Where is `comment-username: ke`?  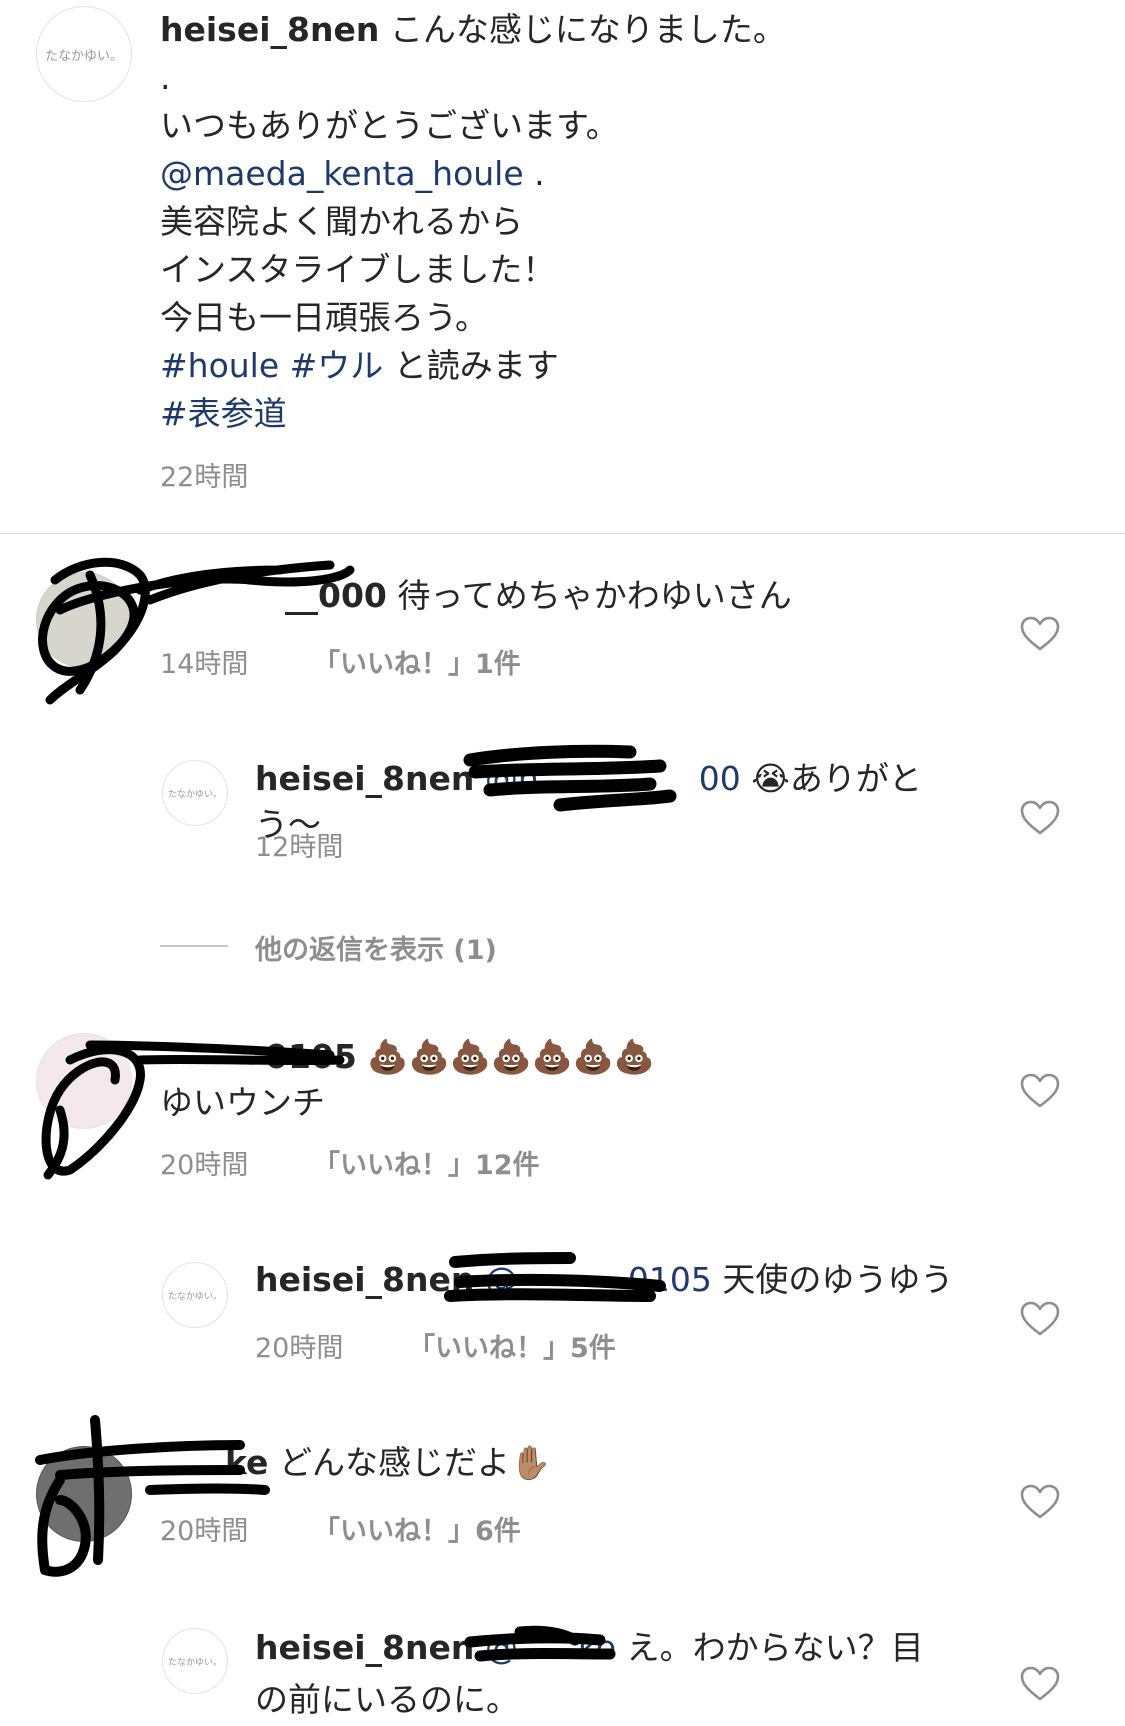
comment-username: ke is located at coordinates (246, 1462).